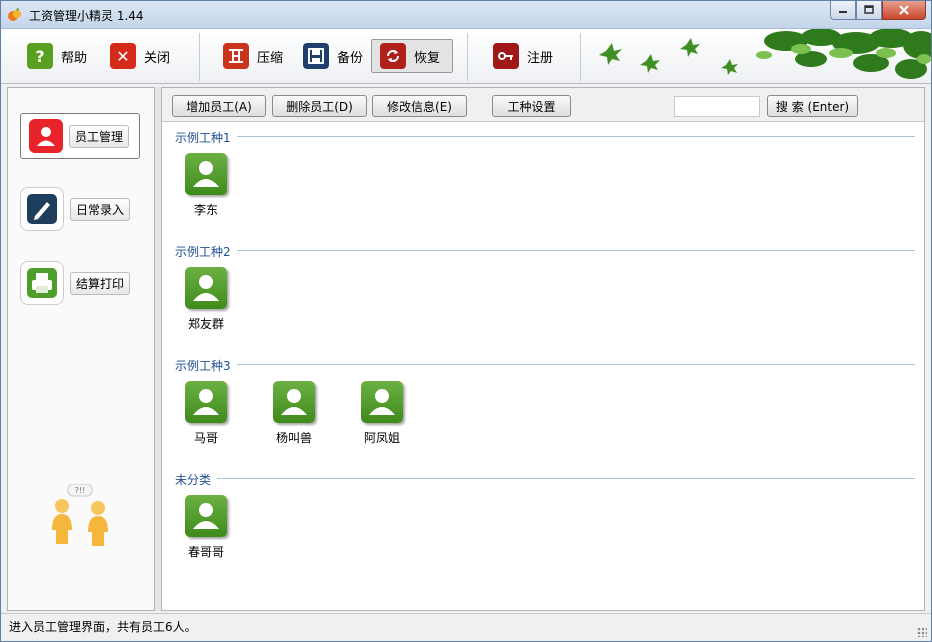  What do you see at coordinates (42, 209) in the screenshot?
I see `pen-icon` at bounding box center [42, 209].